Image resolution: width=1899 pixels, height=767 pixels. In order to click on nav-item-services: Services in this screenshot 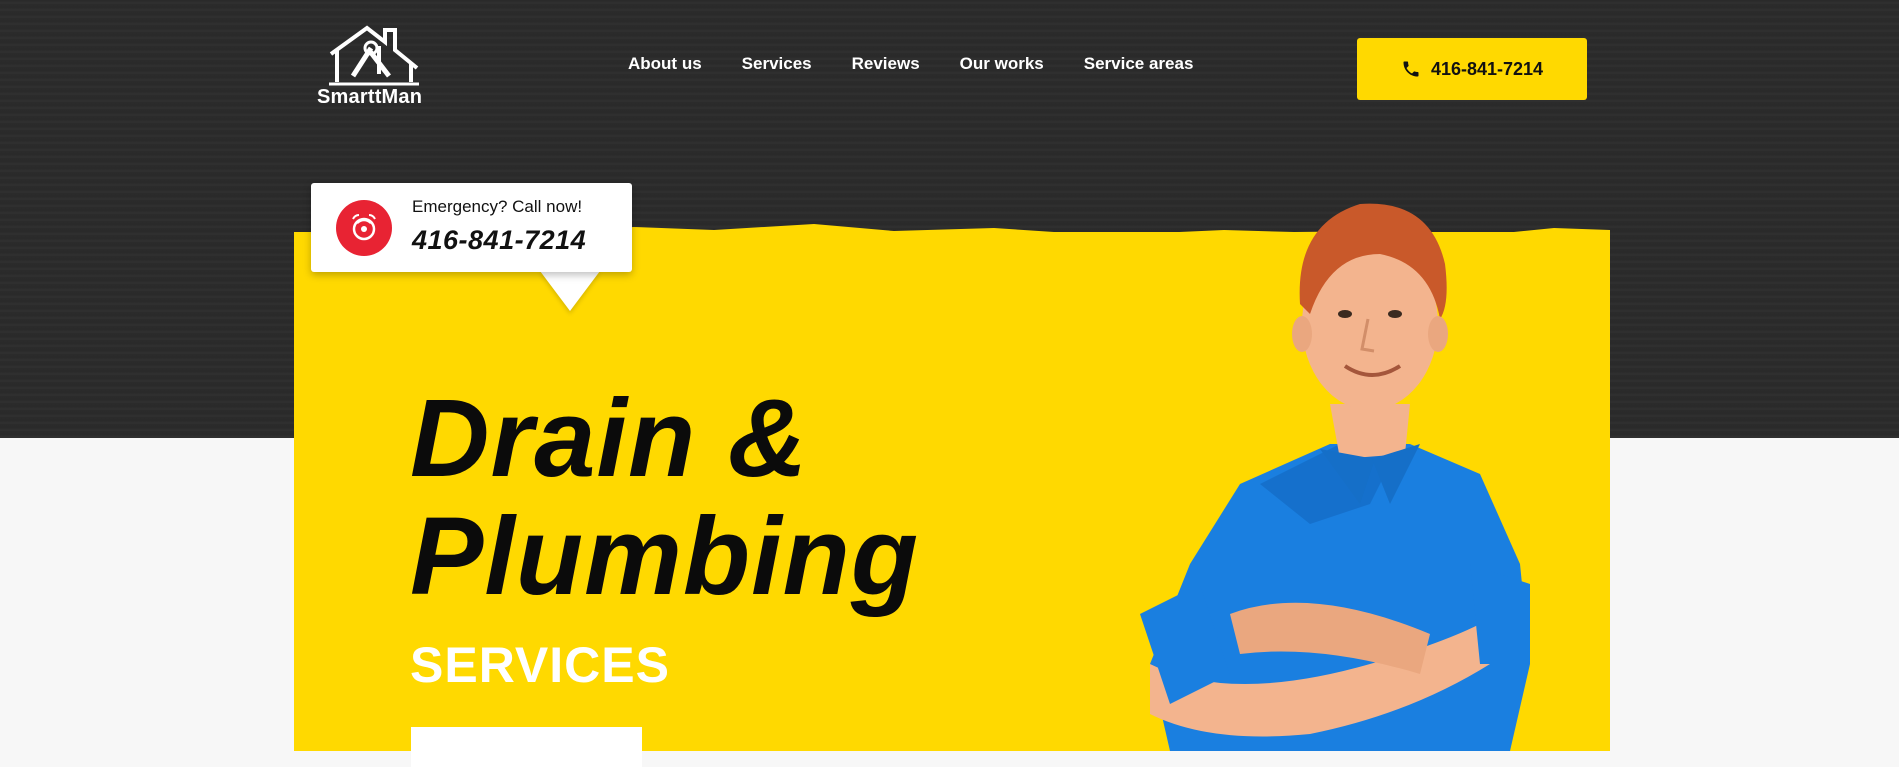, I will do `click(777, 64)`.